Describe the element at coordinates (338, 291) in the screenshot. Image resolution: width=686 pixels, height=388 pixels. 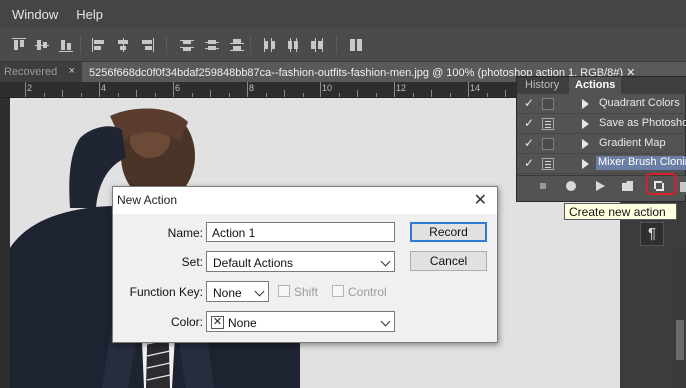
I see `control-checkbox` at that location.